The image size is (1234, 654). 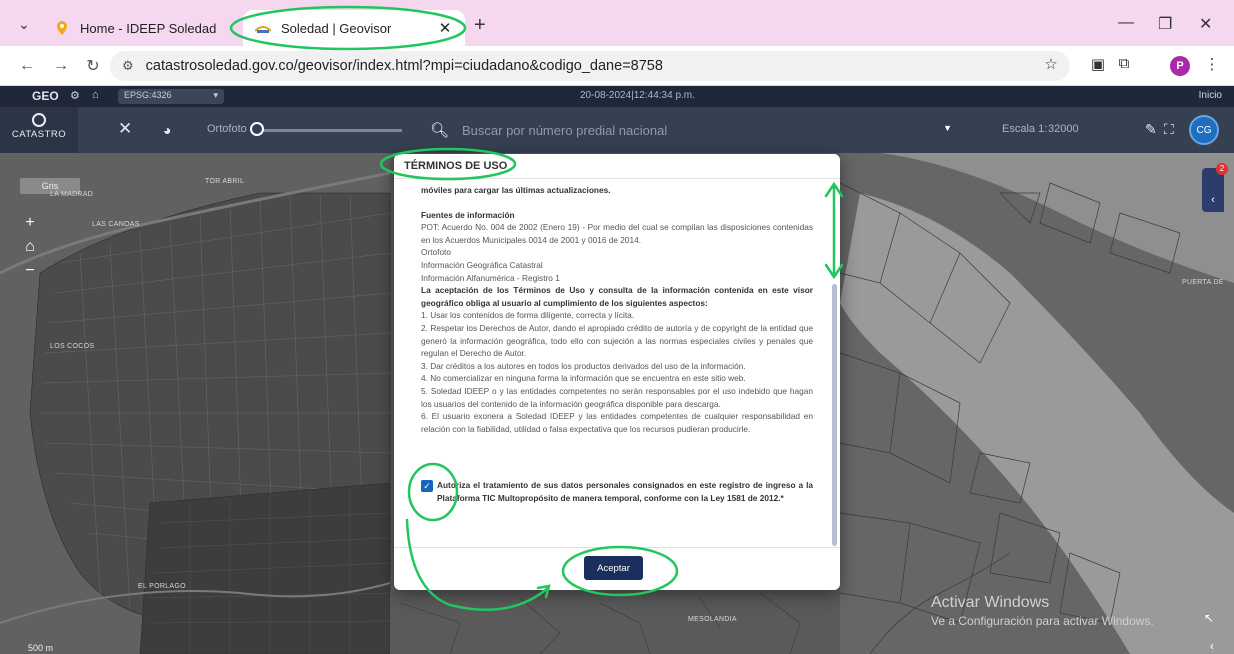 What do you see at coordinates (30, 271) in the screenshot?
I see `zoom-out-icon: −` at bounding box center [30, 271].